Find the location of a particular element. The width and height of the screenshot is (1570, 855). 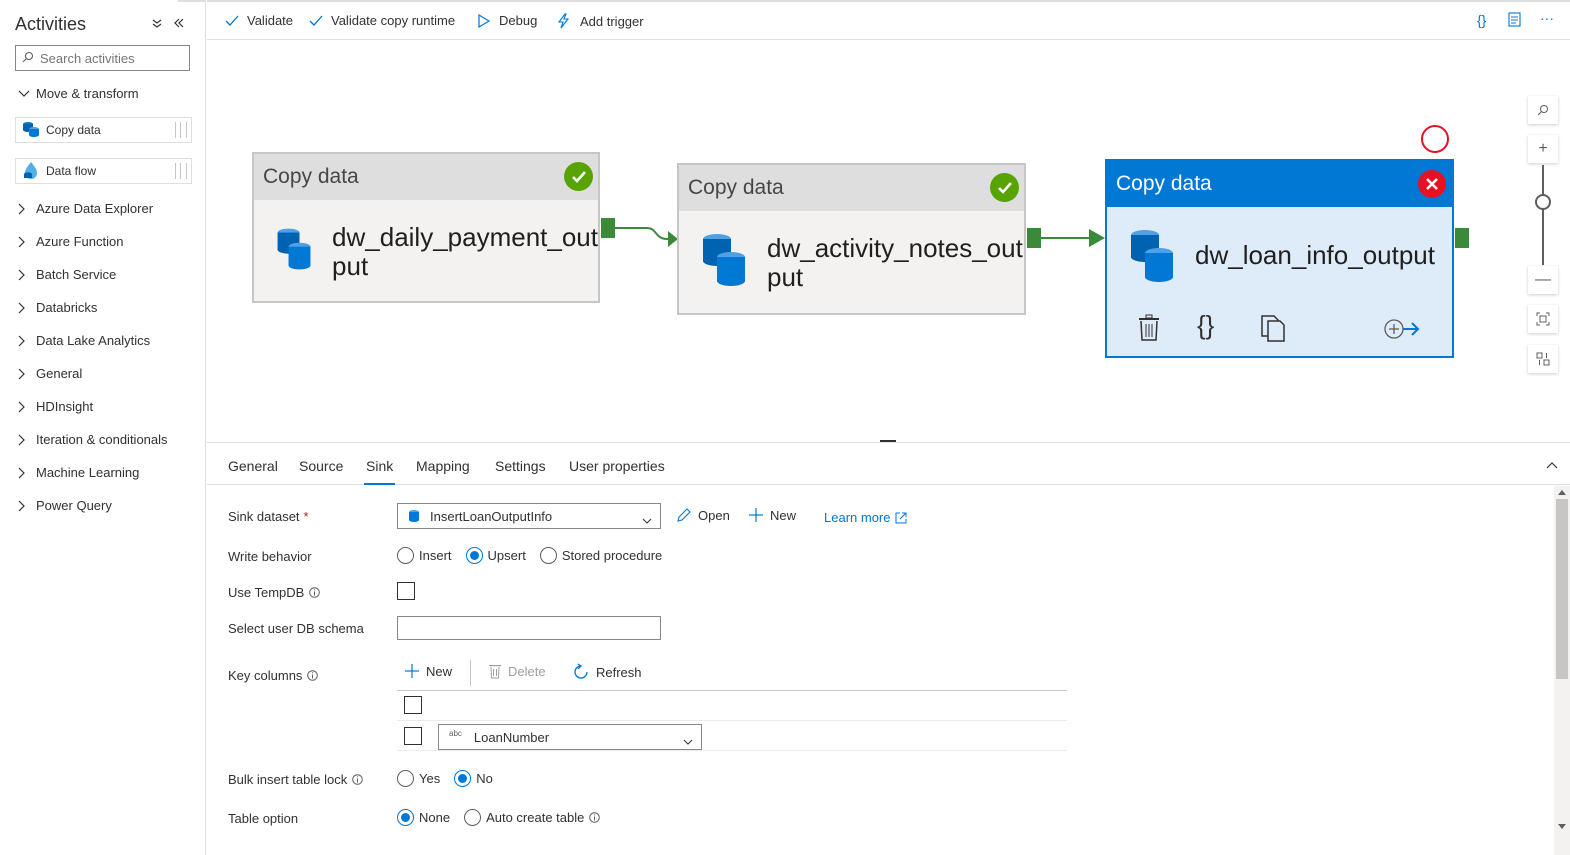

panel-splitter is located at coordinates (888, 441).